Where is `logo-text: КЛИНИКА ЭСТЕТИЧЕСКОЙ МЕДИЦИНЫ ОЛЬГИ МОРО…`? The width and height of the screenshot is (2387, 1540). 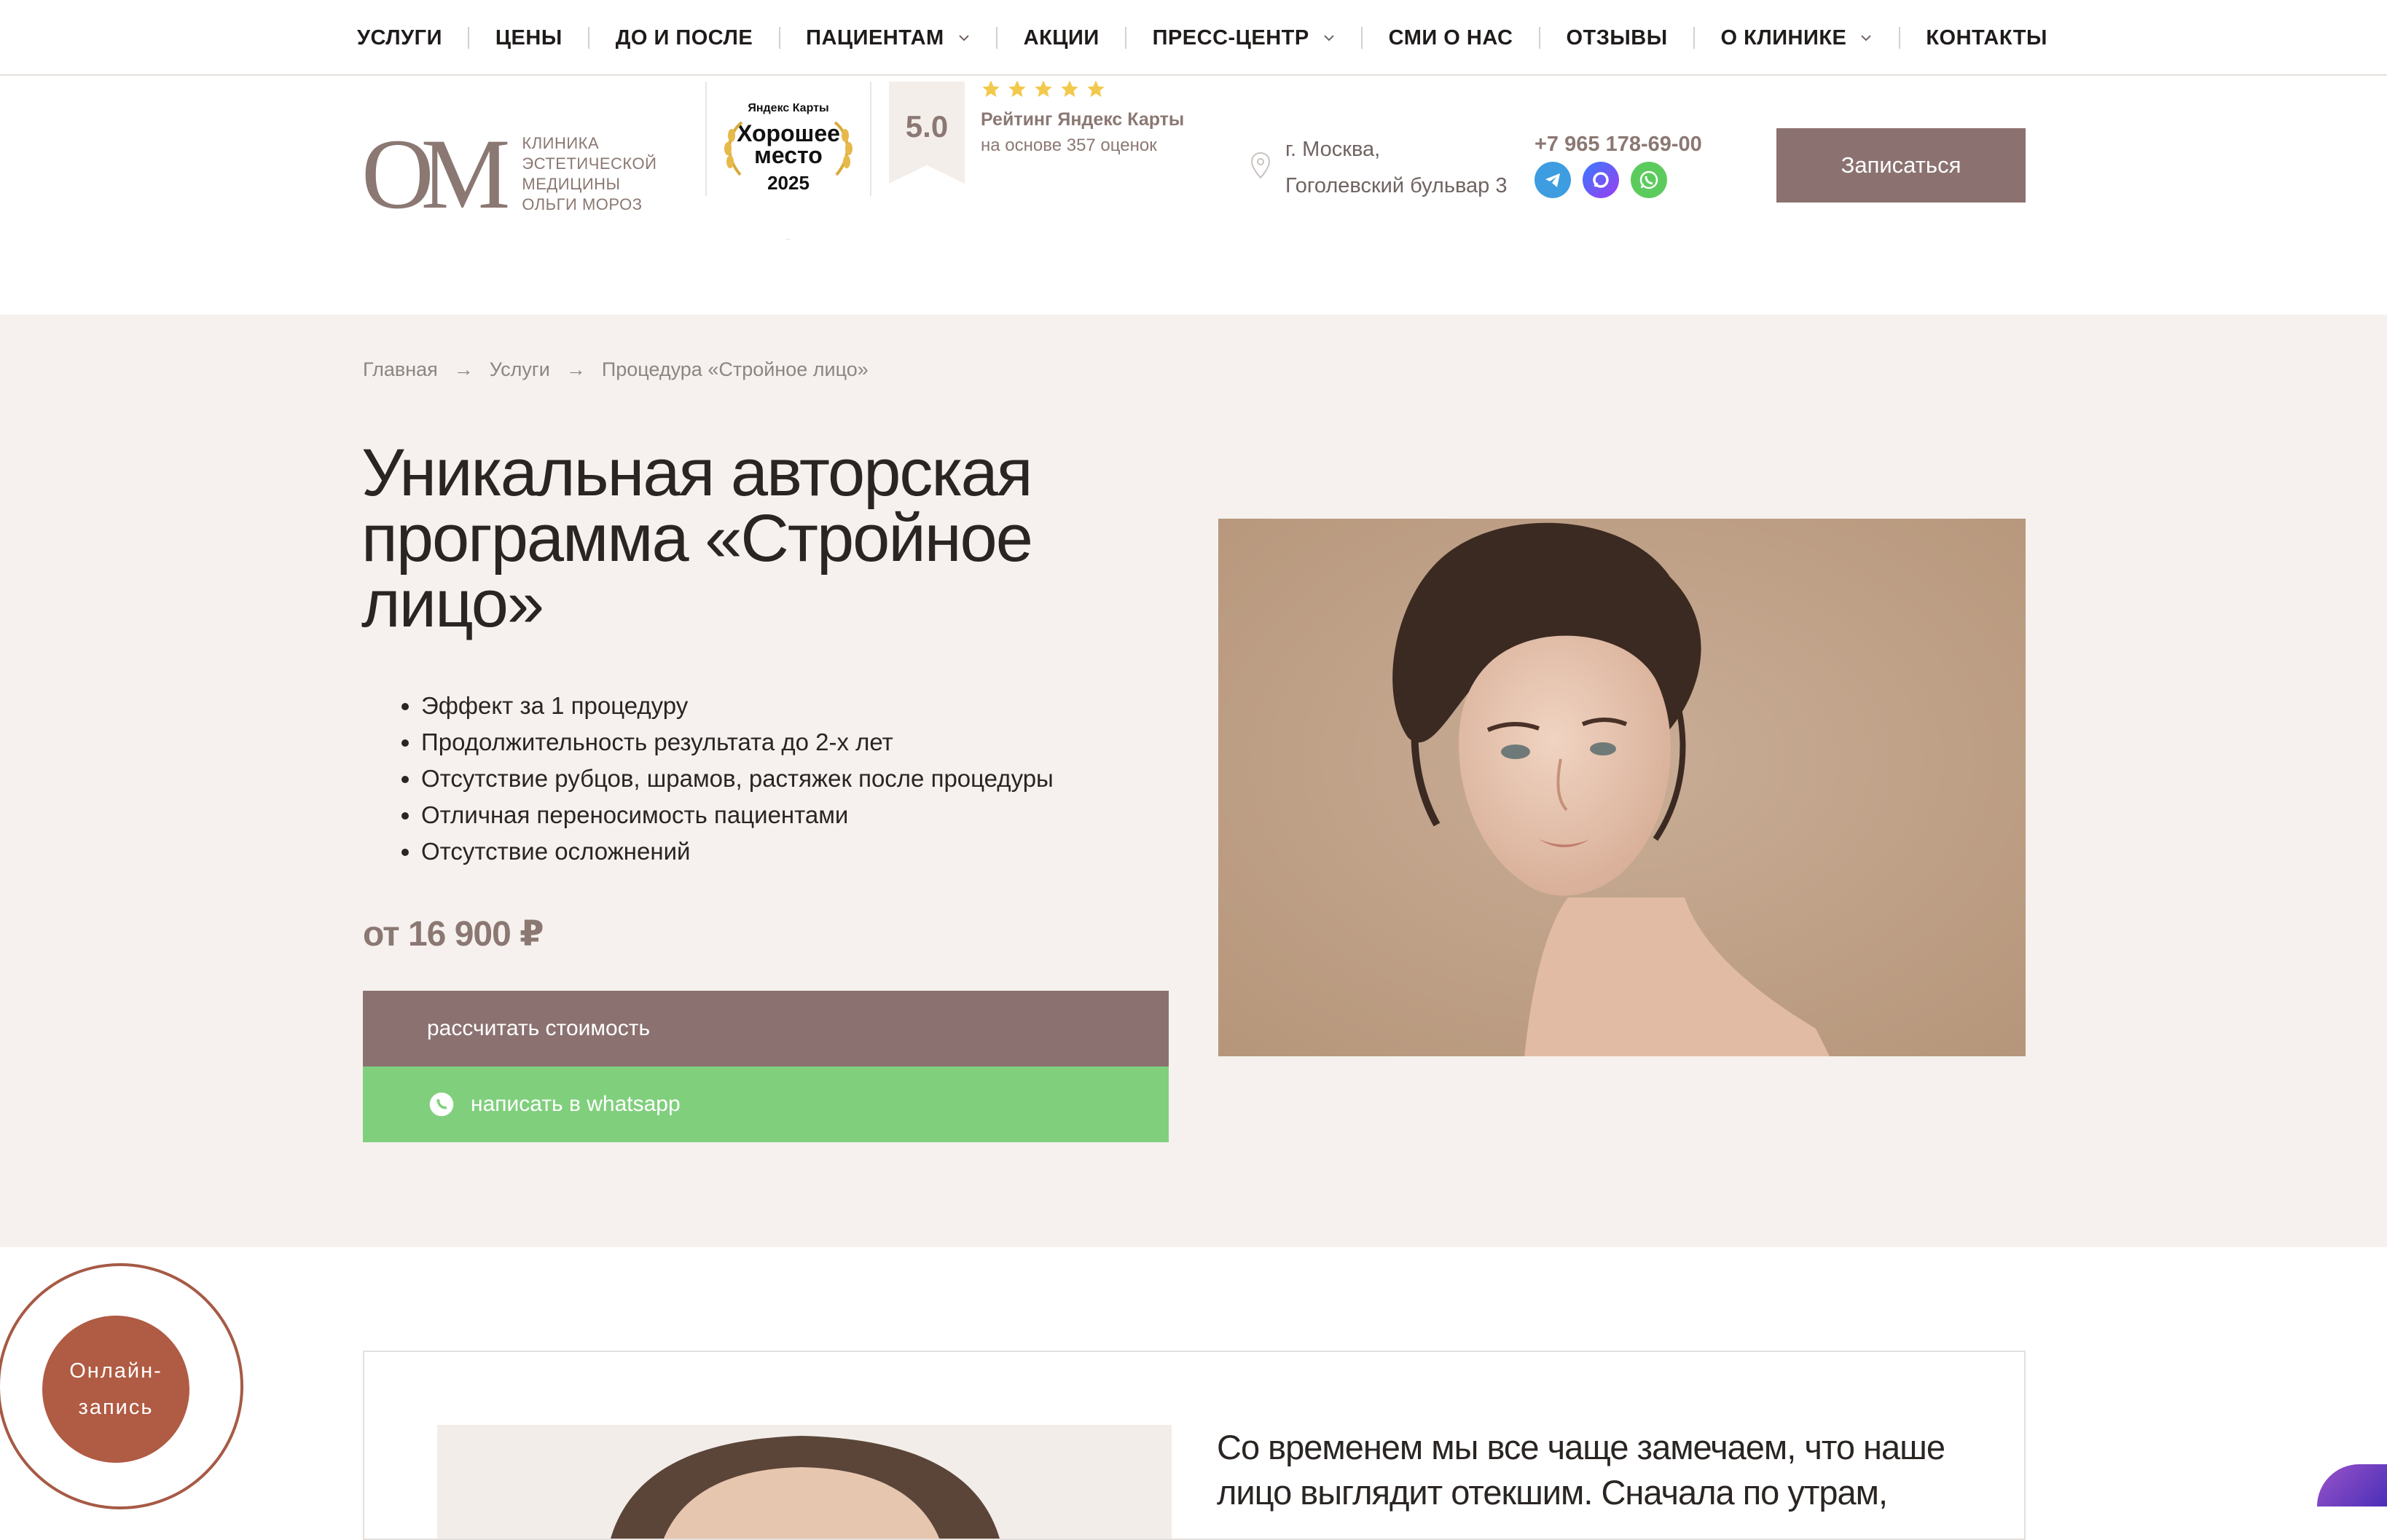 logo-text: КЛИНИКА ЭСТЕТИЧЕСКОЙ МЕДИЦИНЫ ОЛЬГИ МОРО… is located at coordinates (594, 174).